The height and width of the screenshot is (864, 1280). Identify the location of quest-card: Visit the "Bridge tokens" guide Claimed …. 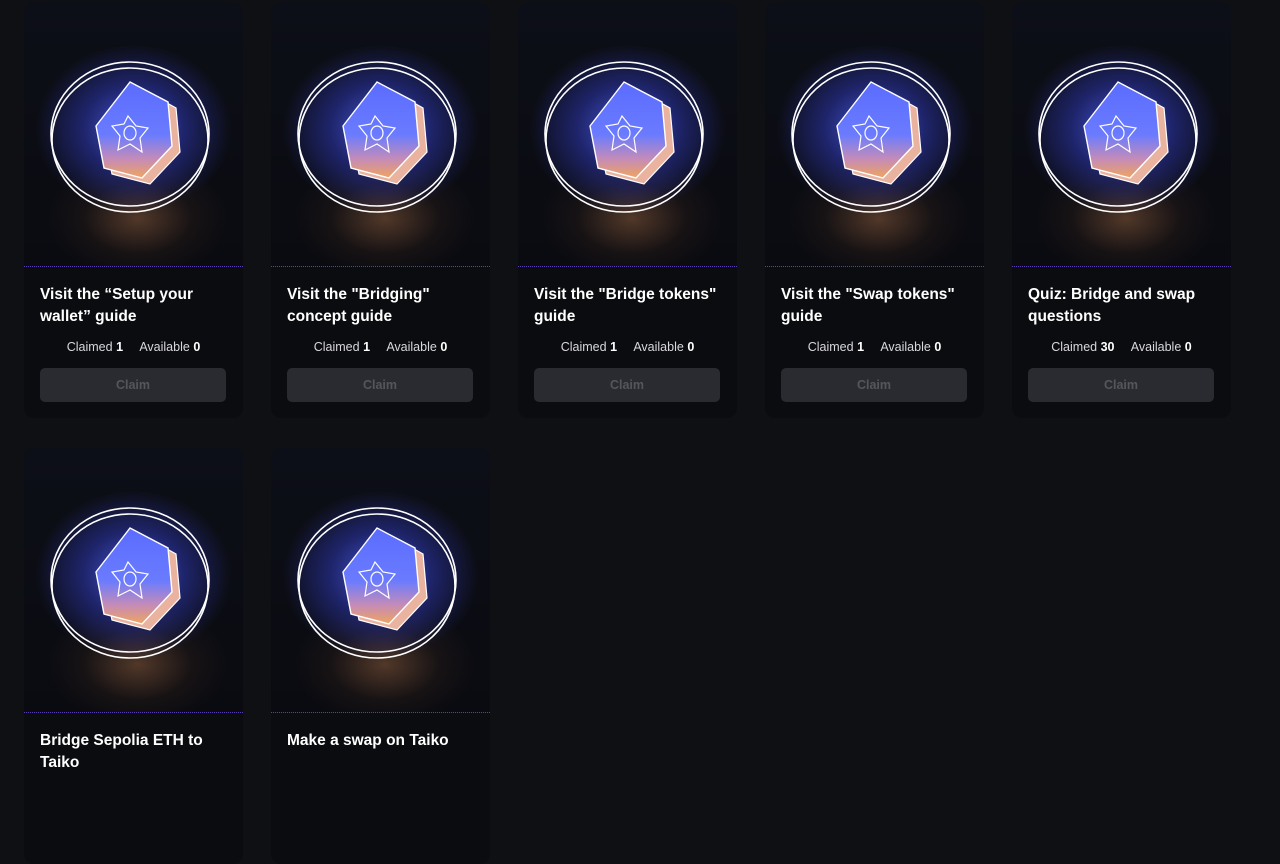
(627, 210).